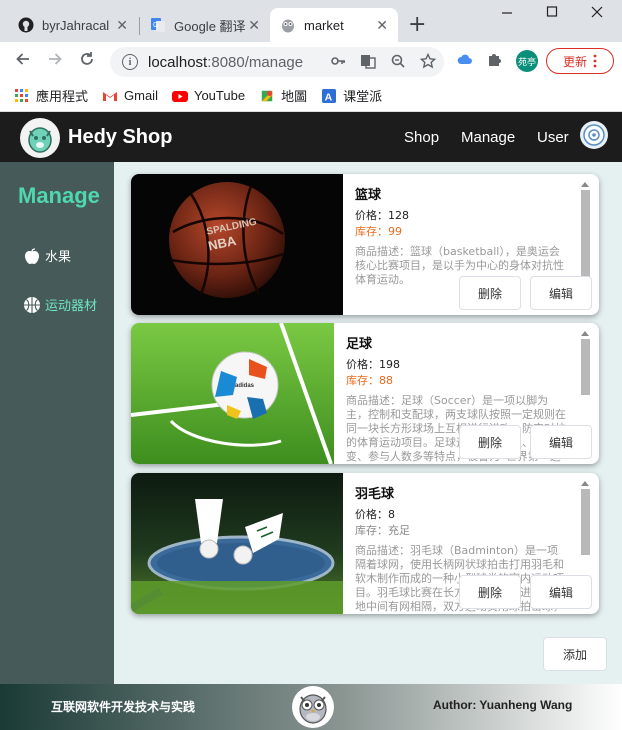  I want to click on arrow-left-icon, so click(22, 59).